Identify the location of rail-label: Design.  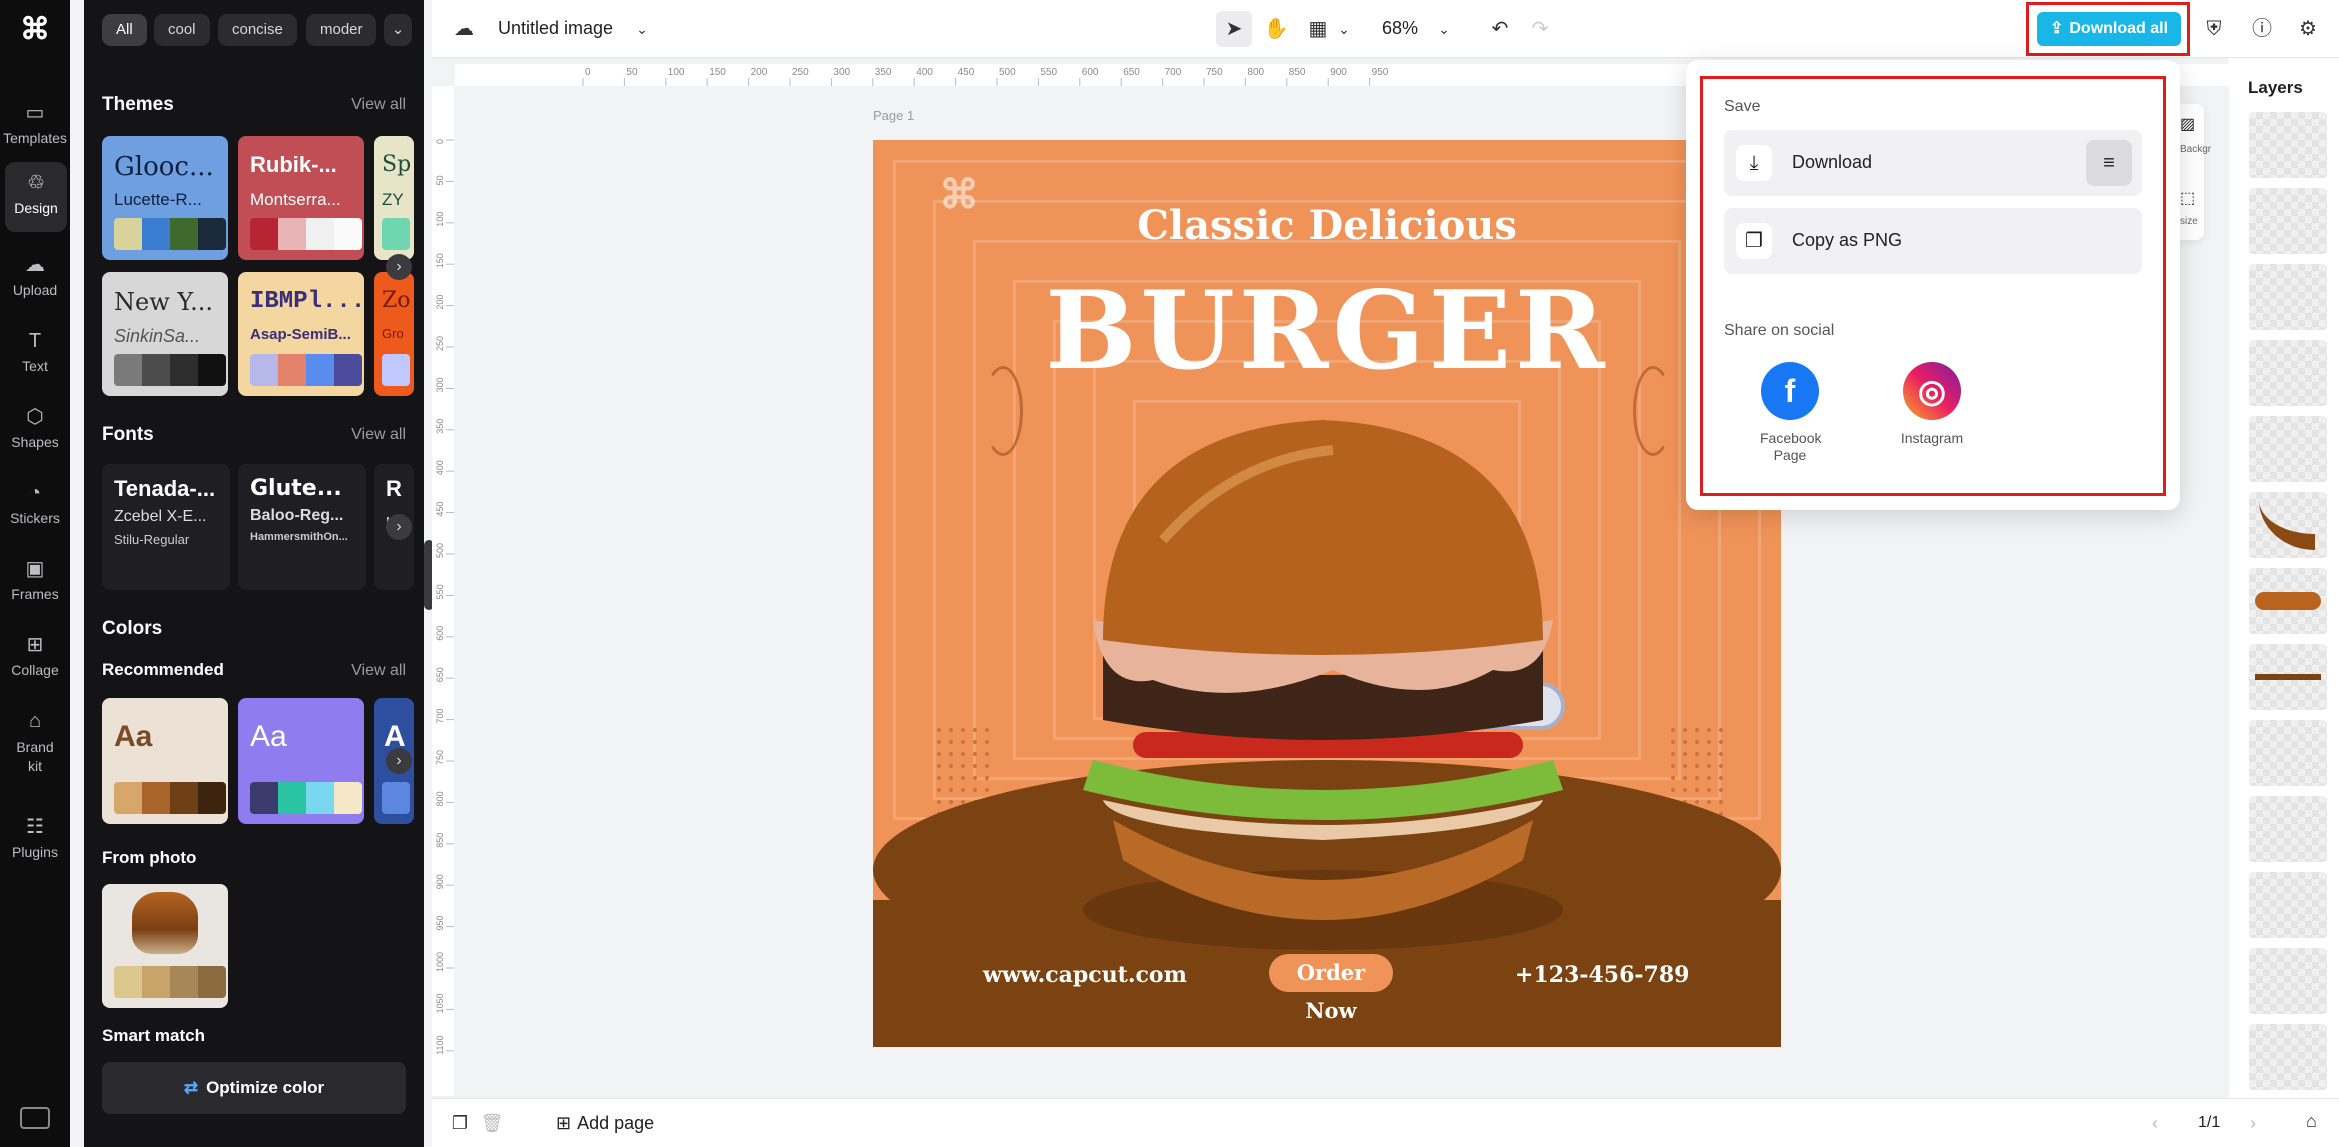
(36, 208).